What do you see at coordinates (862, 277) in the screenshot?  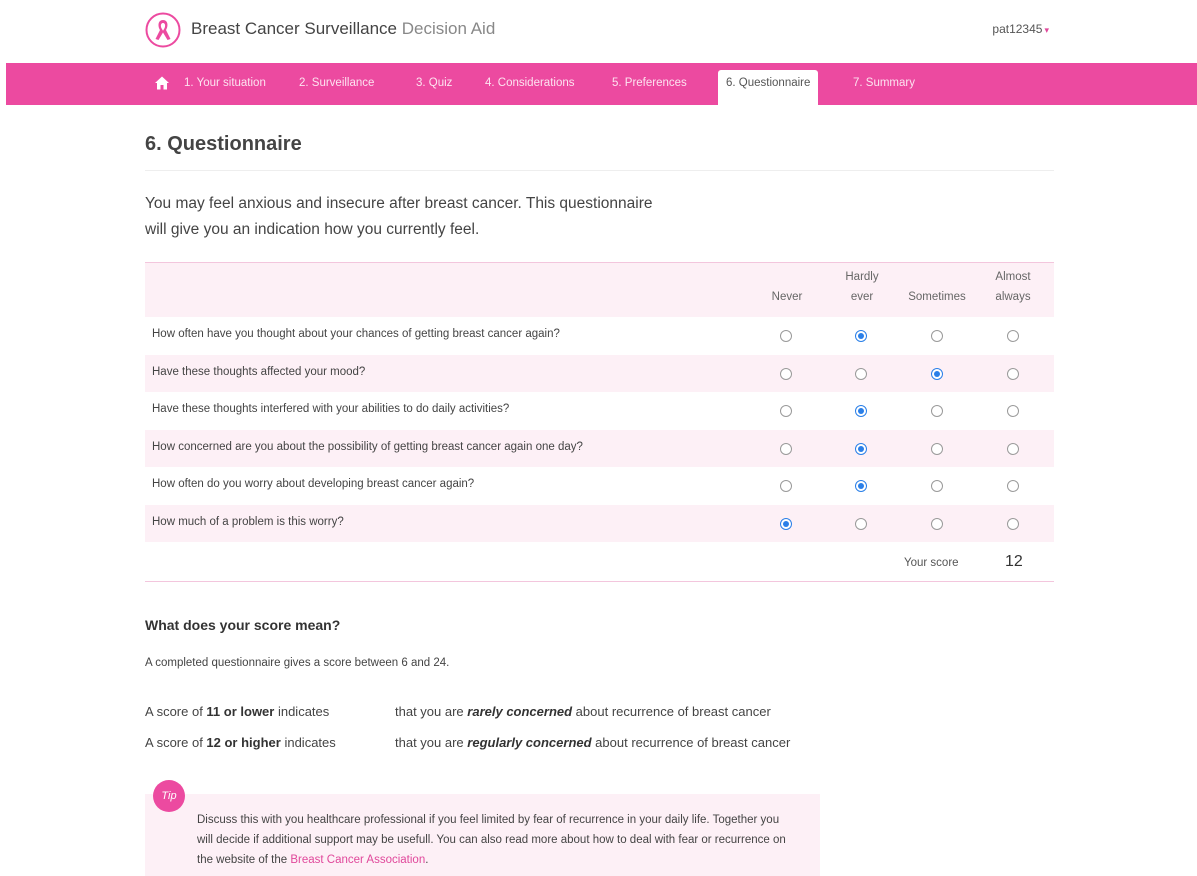 I see `column-header-line: Hardly` at bounding box center [862, 277].